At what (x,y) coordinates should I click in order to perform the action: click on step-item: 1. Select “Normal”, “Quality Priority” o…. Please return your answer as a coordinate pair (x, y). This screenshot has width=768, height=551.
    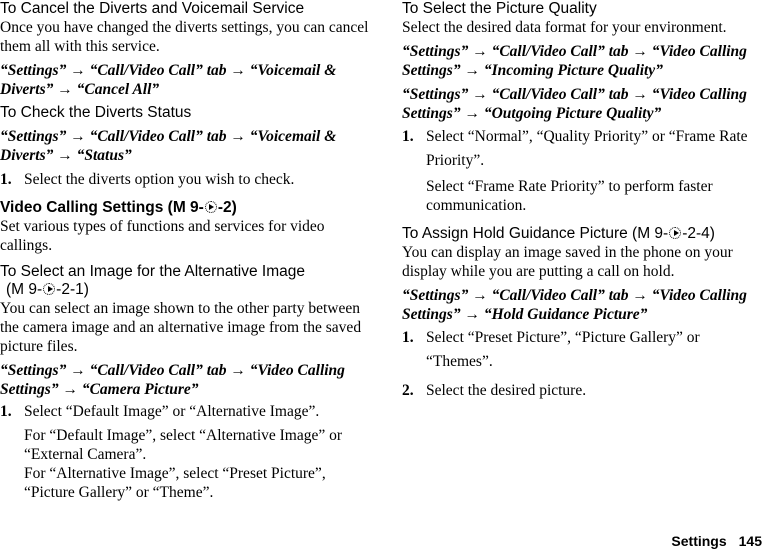
    Looking at the image, I should click on (585, 149).